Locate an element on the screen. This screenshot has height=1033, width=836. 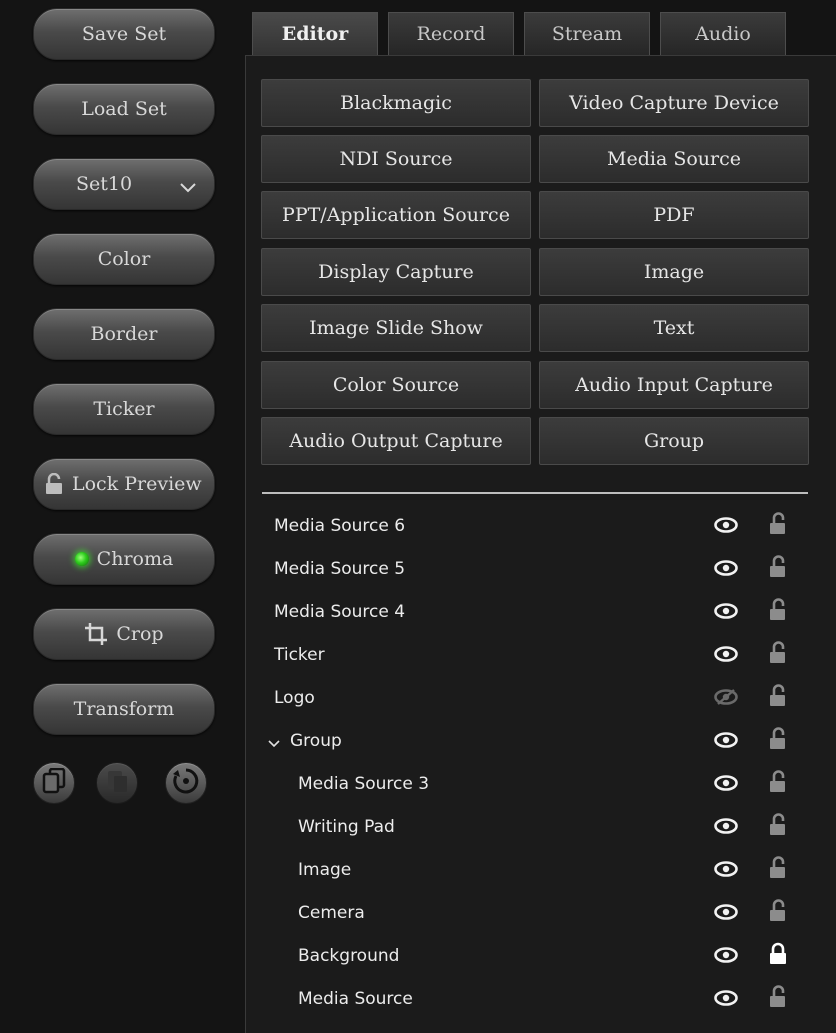
green-led-icon is located at coordinates (81, 559).